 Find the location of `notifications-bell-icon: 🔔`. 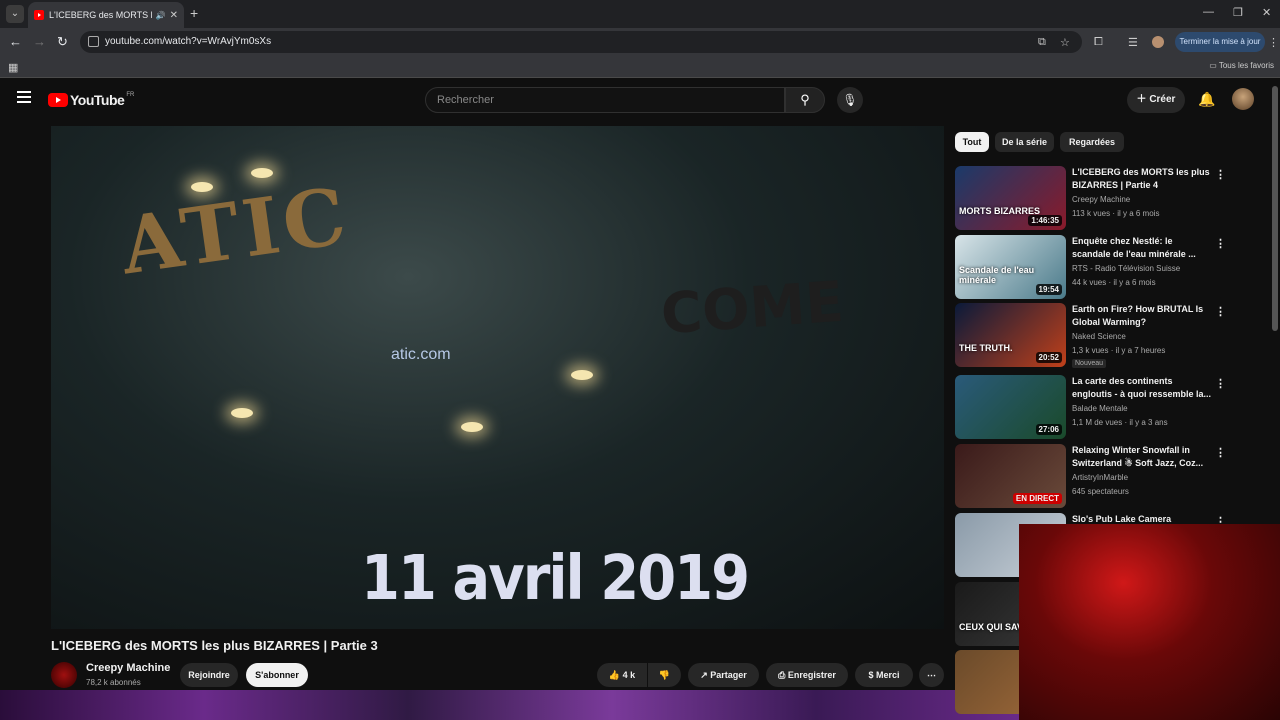

notifications-bell-icon: 🔔 is located at coordinates (1206, 99).